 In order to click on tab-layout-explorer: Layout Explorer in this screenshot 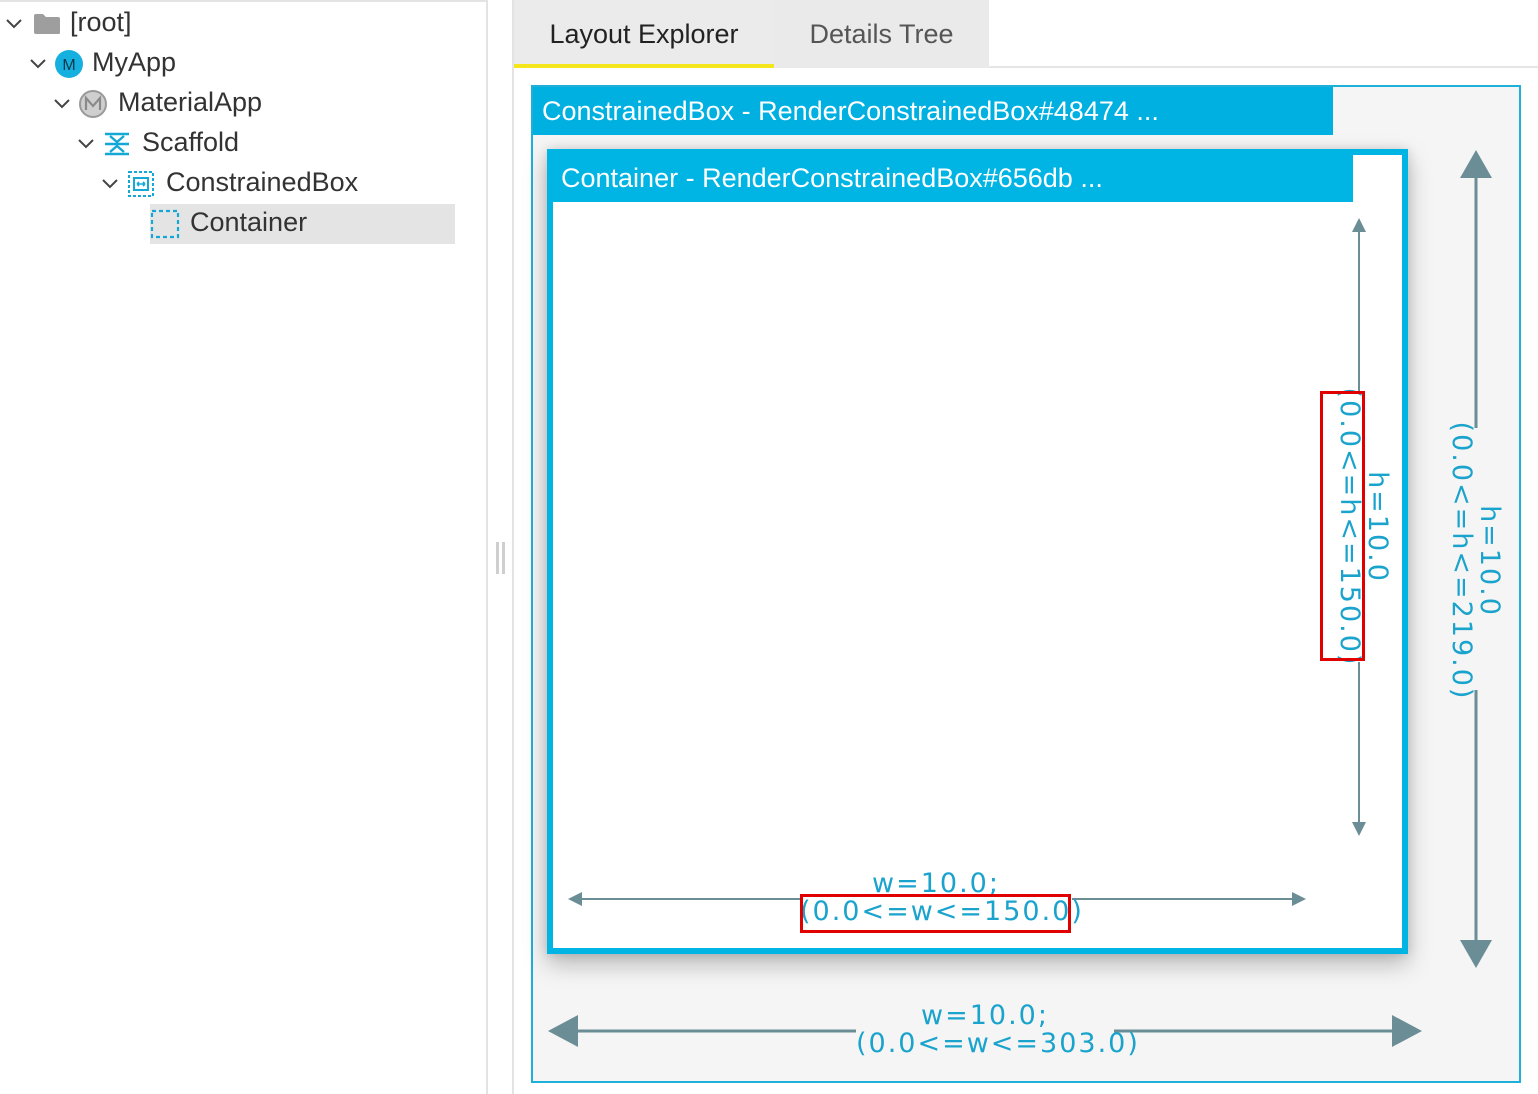, I will do `click(644, 34)`.